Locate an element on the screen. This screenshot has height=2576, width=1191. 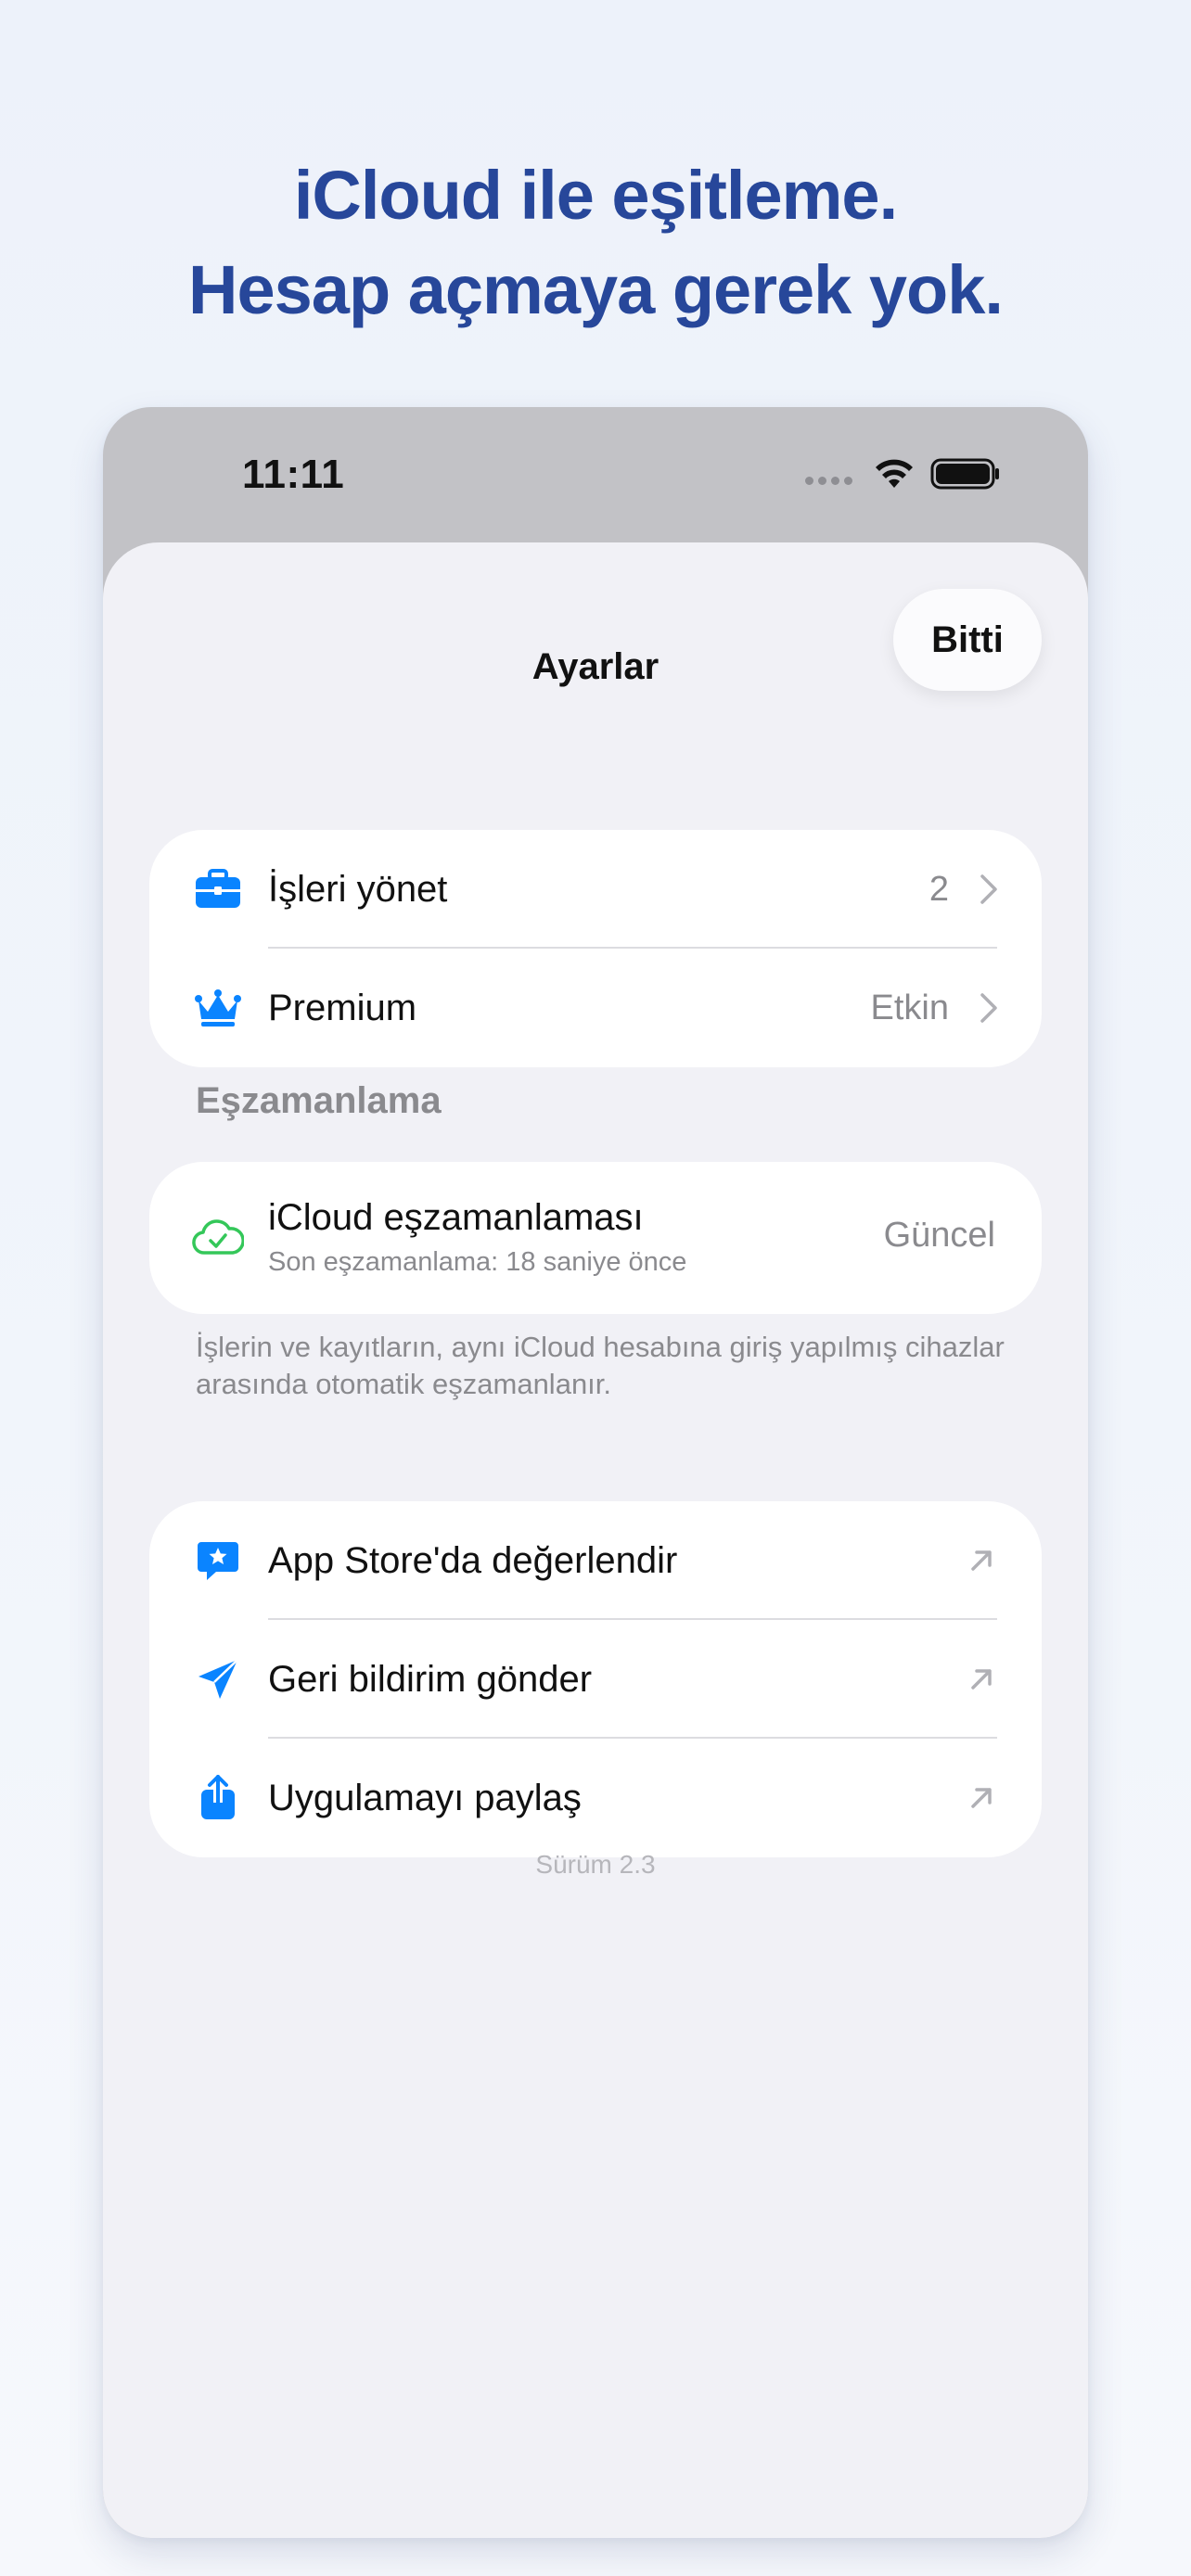
headline-line-2: Hesap açmaya gerek yok. is located at coordinates (596, 289).